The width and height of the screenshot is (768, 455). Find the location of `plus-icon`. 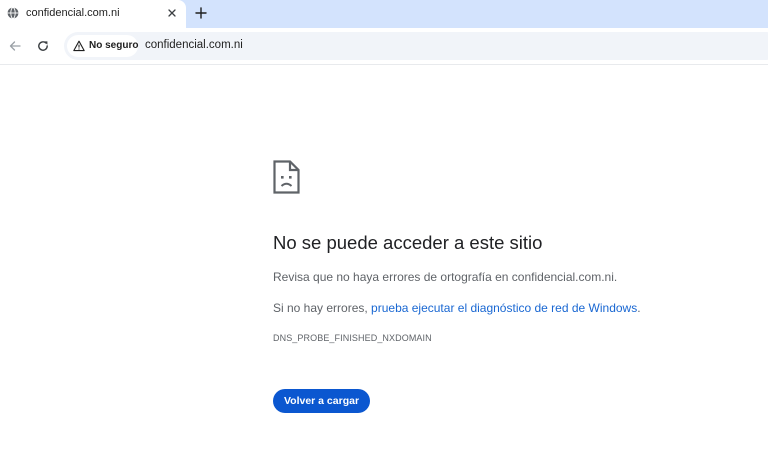

plus-icon is located at coordinates (201, 13).